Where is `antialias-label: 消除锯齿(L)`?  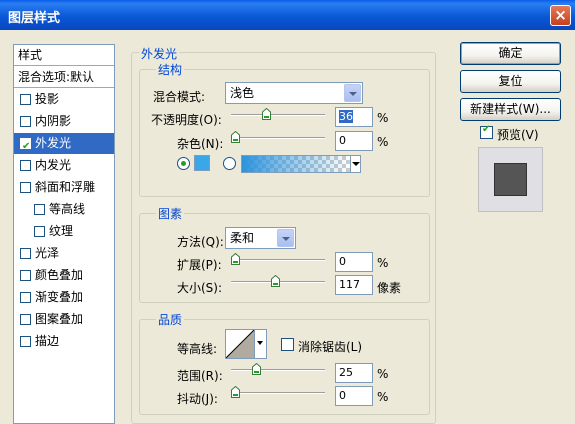
antialias-label: 消除锯齿(L) is located at coordinates (330, 347).